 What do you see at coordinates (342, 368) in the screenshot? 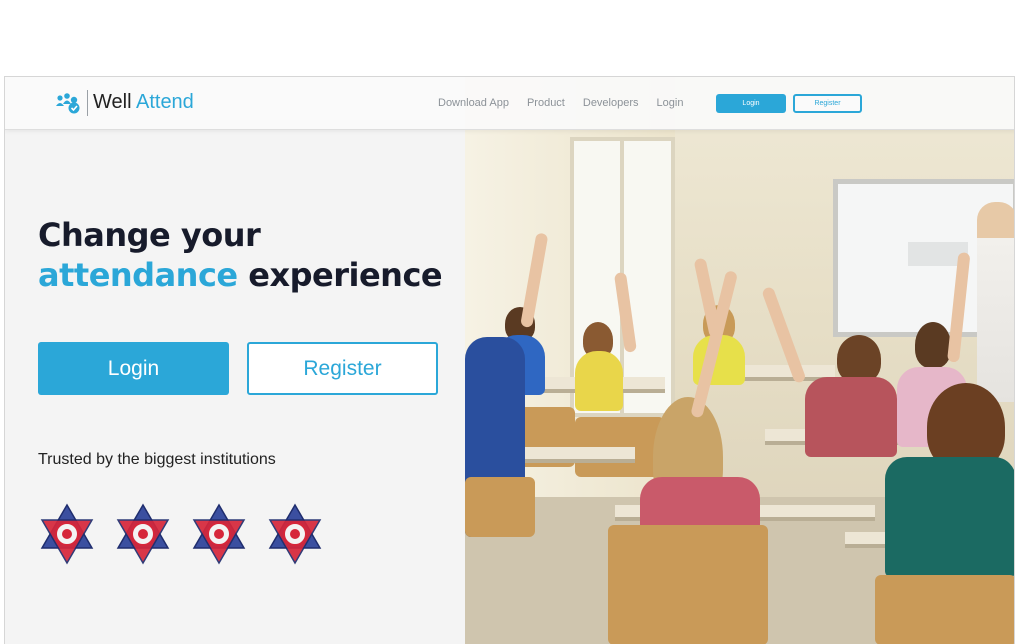
I see `hero-register-button: Register` at bounding box center [342, 368].